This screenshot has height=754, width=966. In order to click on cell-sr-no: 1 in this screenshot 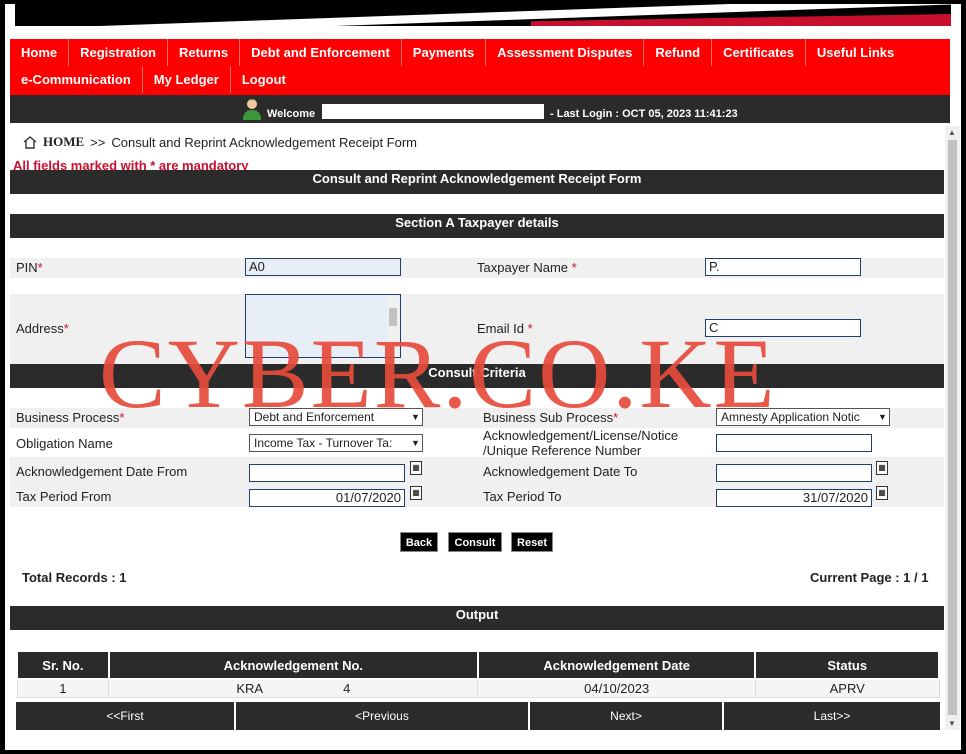, I will do `click(63, 688)`.